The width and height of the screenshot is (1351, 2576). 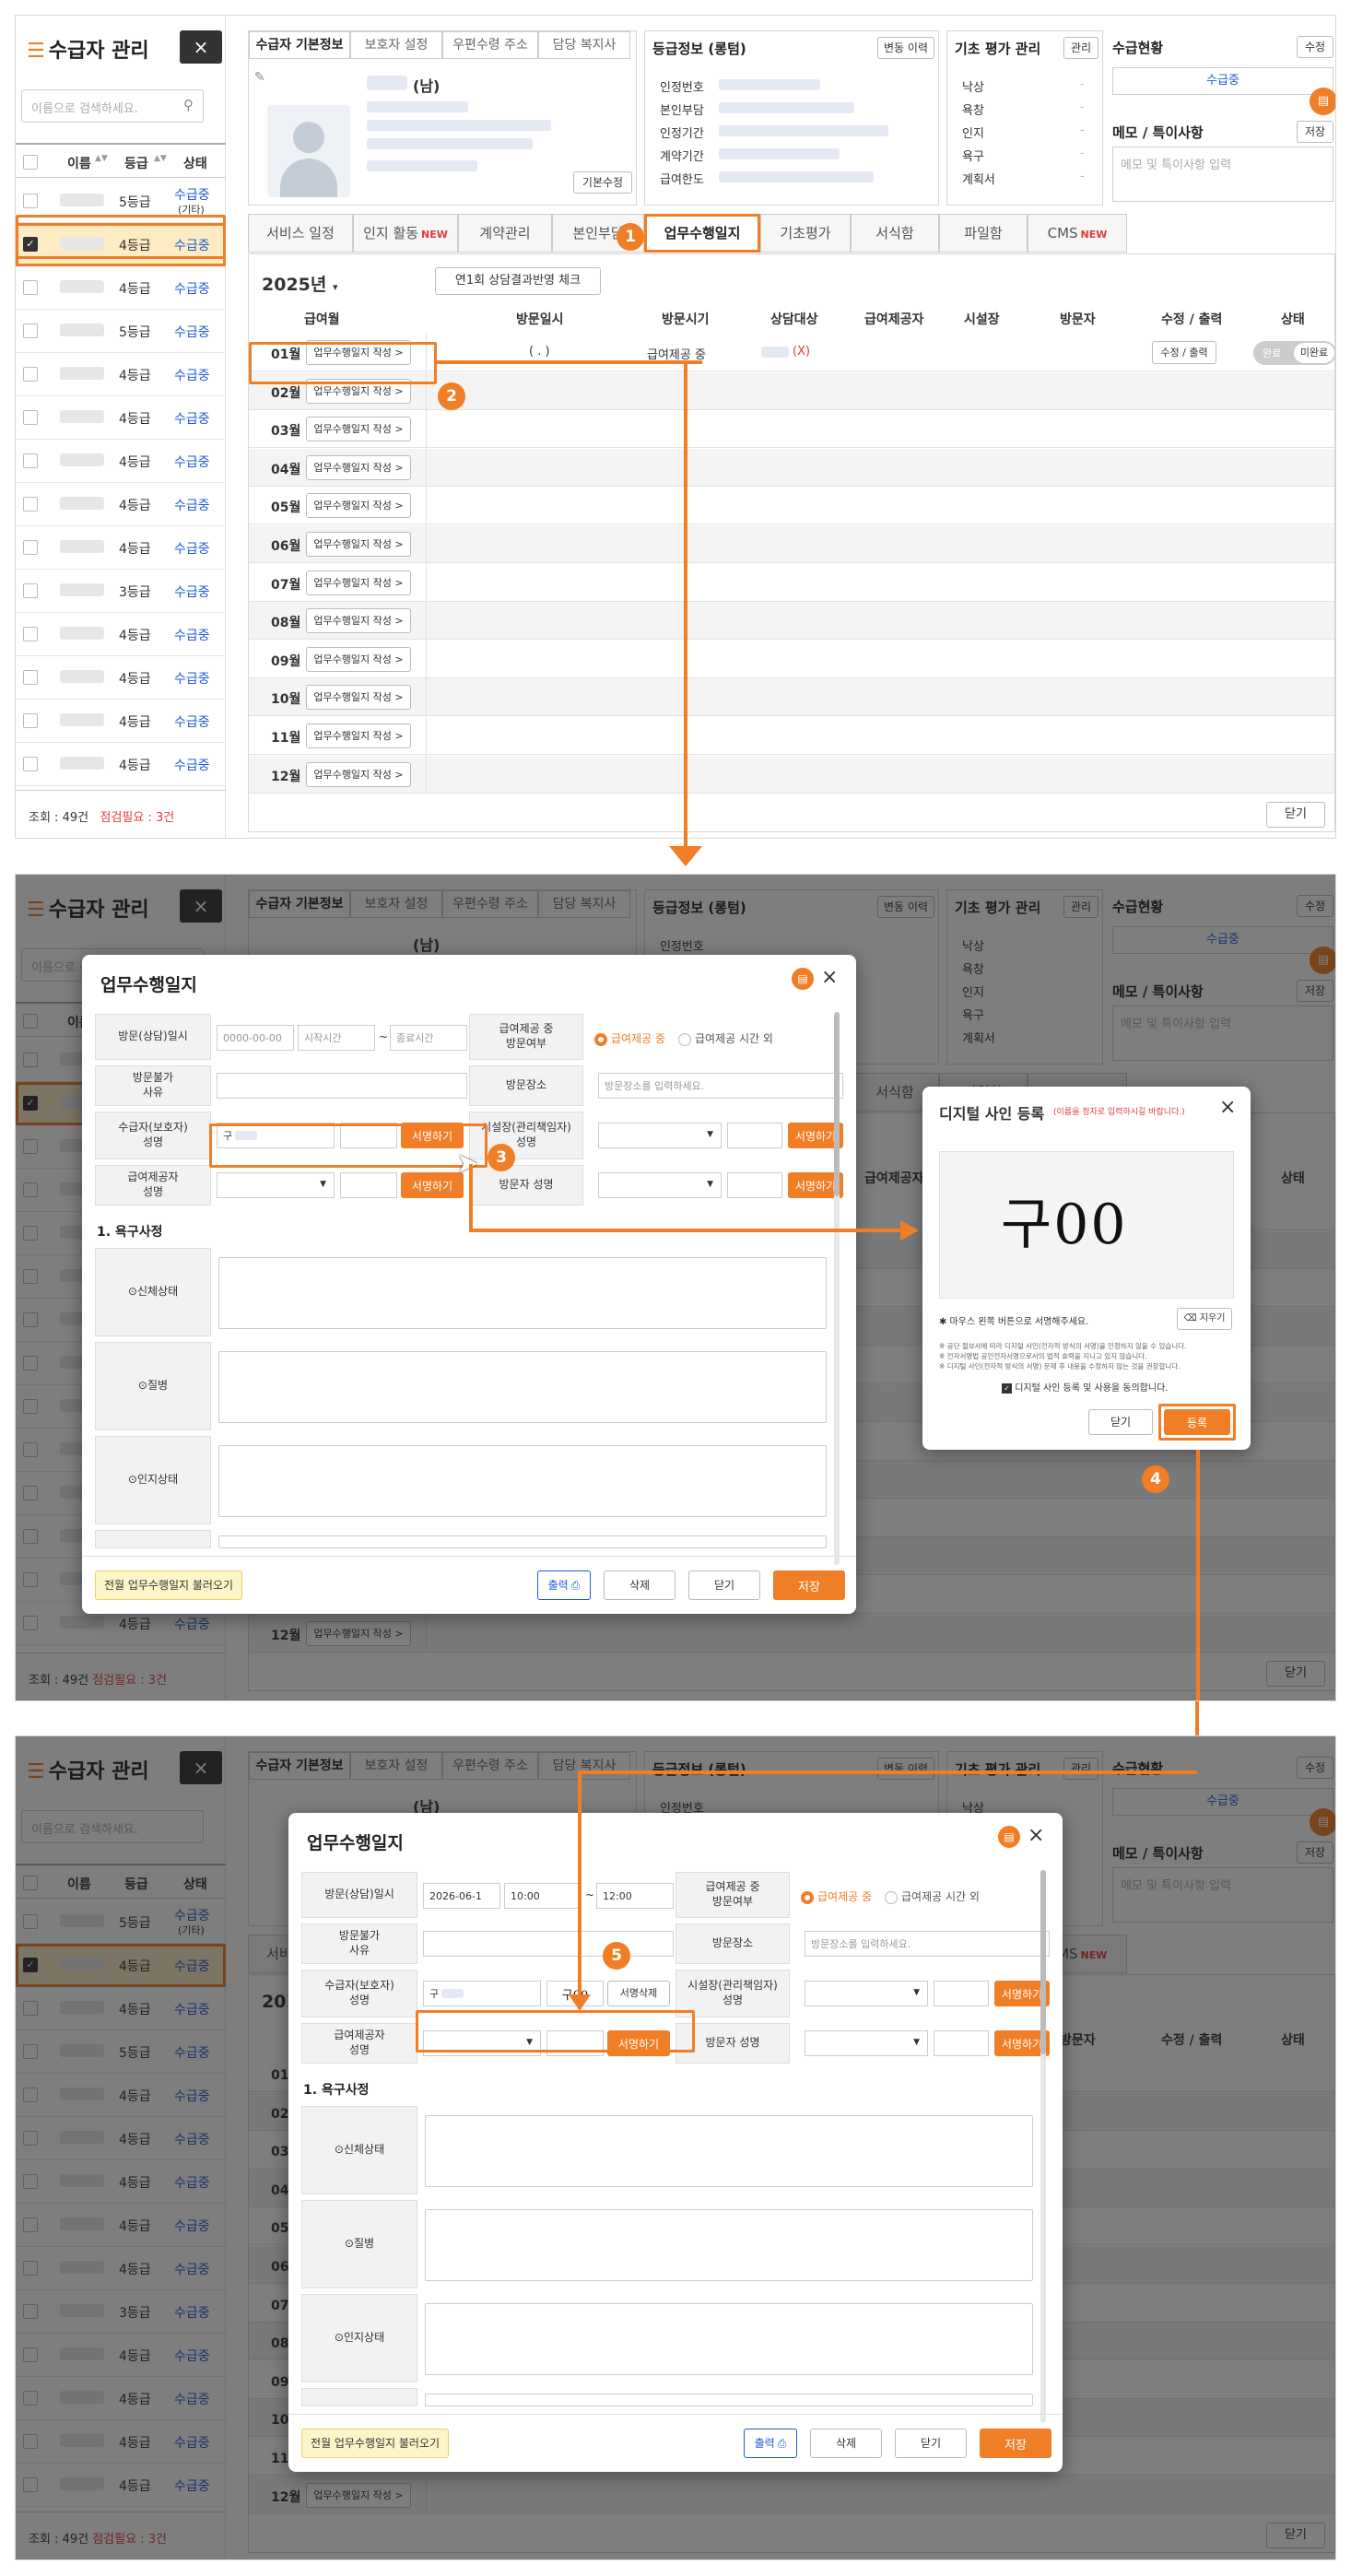 I want to click on tab-5: 기초평가, so click(x=805, y=233).